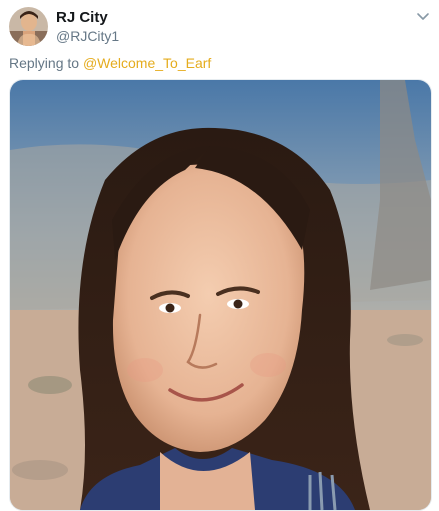 This screenshot has width=439, height=511. Describe the element at coordinates (147, 63) in the screenshot. I see `reply-mention-link: @Welcome_To_Earf` at that location.